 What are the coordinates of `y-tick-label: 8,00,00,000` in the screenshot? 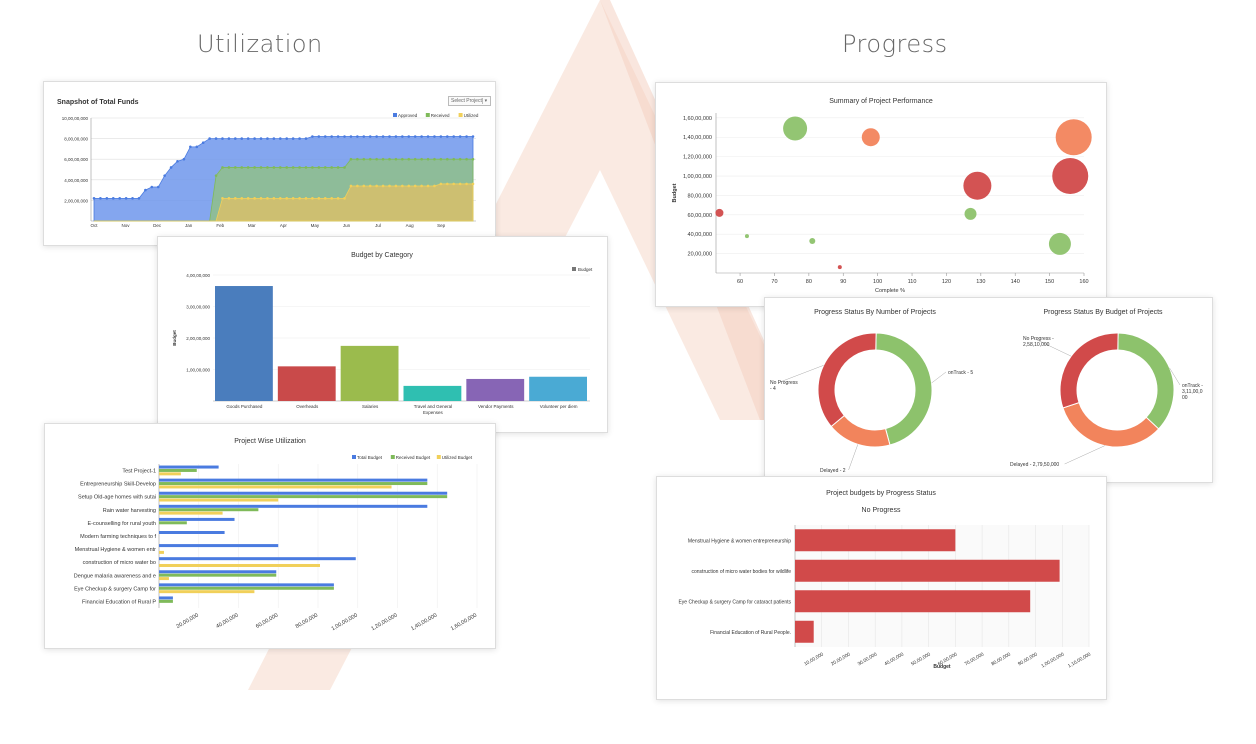 It's located at (76, 139).